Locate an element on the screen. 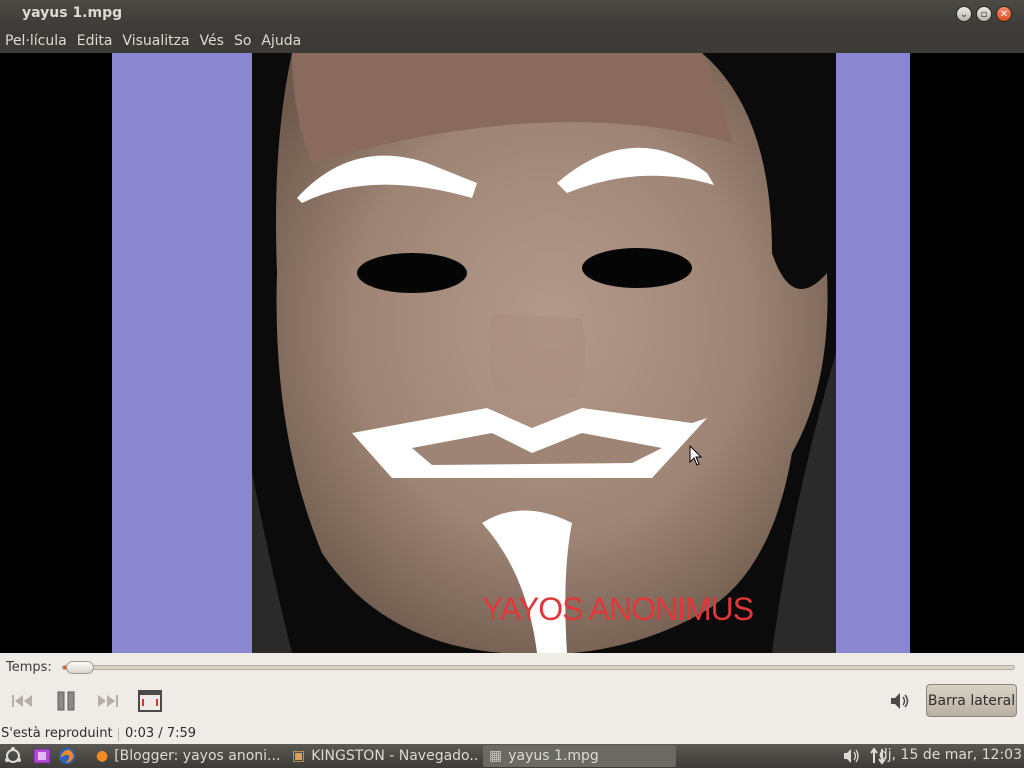  fullscreen-icon is located at coordinates (150, 701).